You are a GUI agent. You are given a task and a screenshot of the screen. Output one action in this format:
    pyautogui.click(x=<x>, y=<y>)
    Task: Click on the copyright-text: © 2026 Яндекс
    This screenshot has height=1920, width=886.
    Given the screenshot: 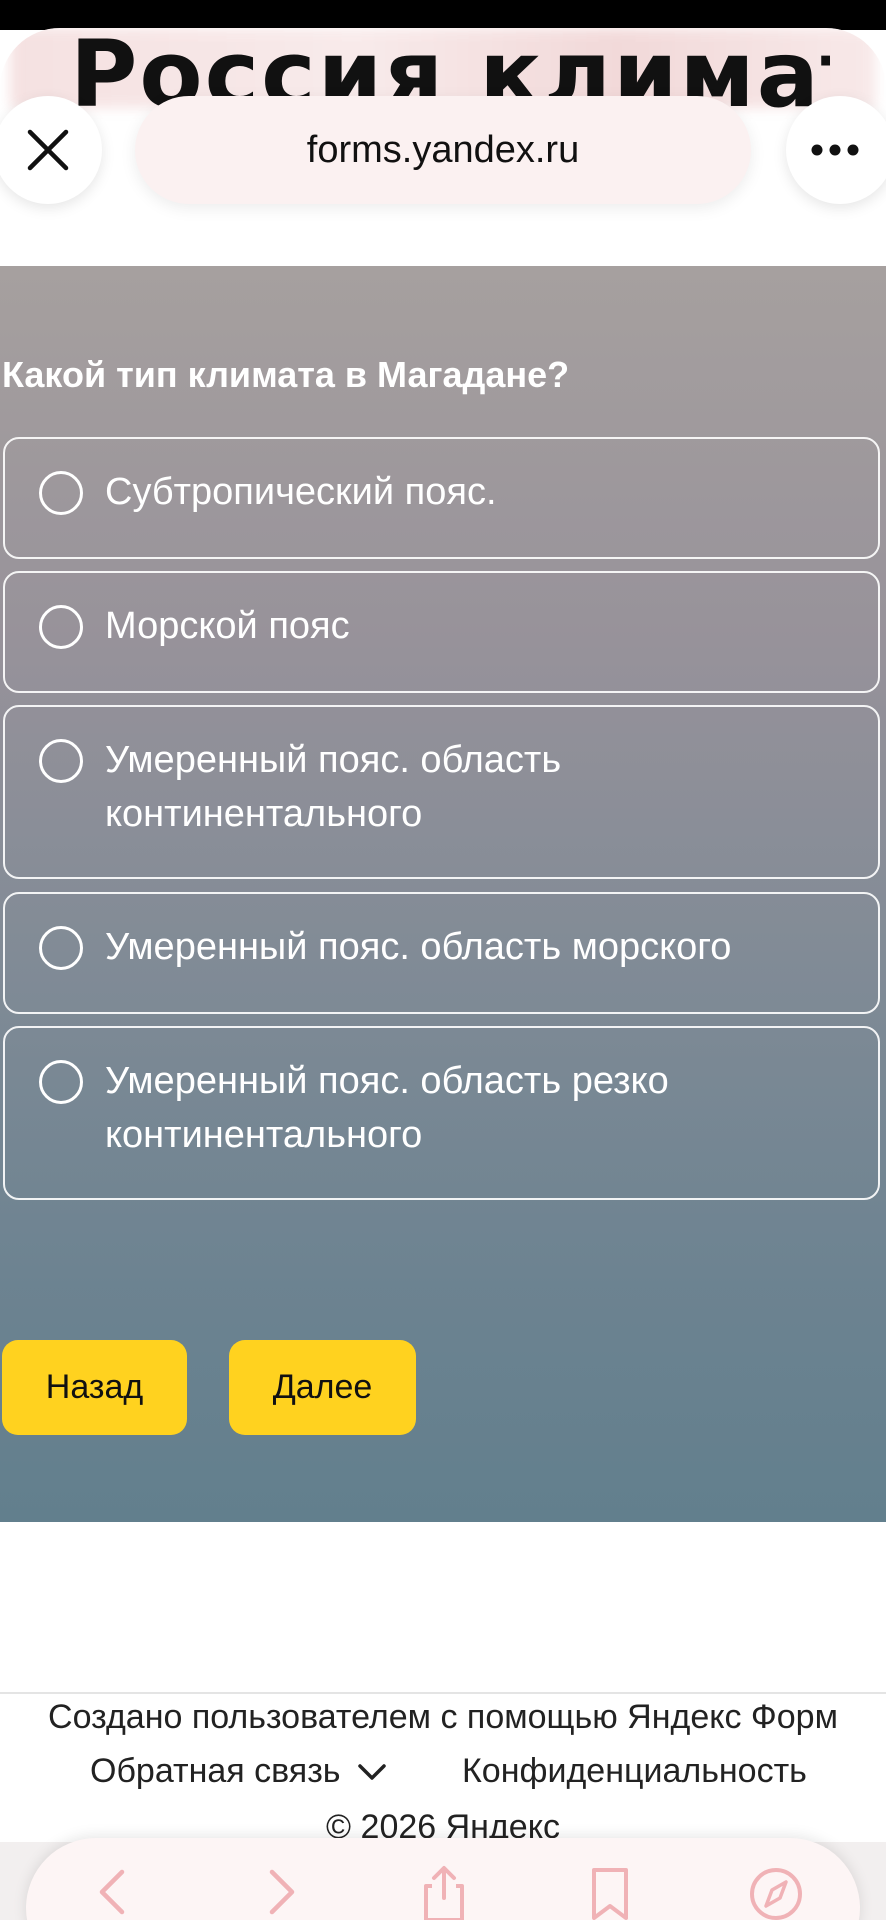 What is the action you would take?
    pyautogui.click(x=443, y=1825)
    